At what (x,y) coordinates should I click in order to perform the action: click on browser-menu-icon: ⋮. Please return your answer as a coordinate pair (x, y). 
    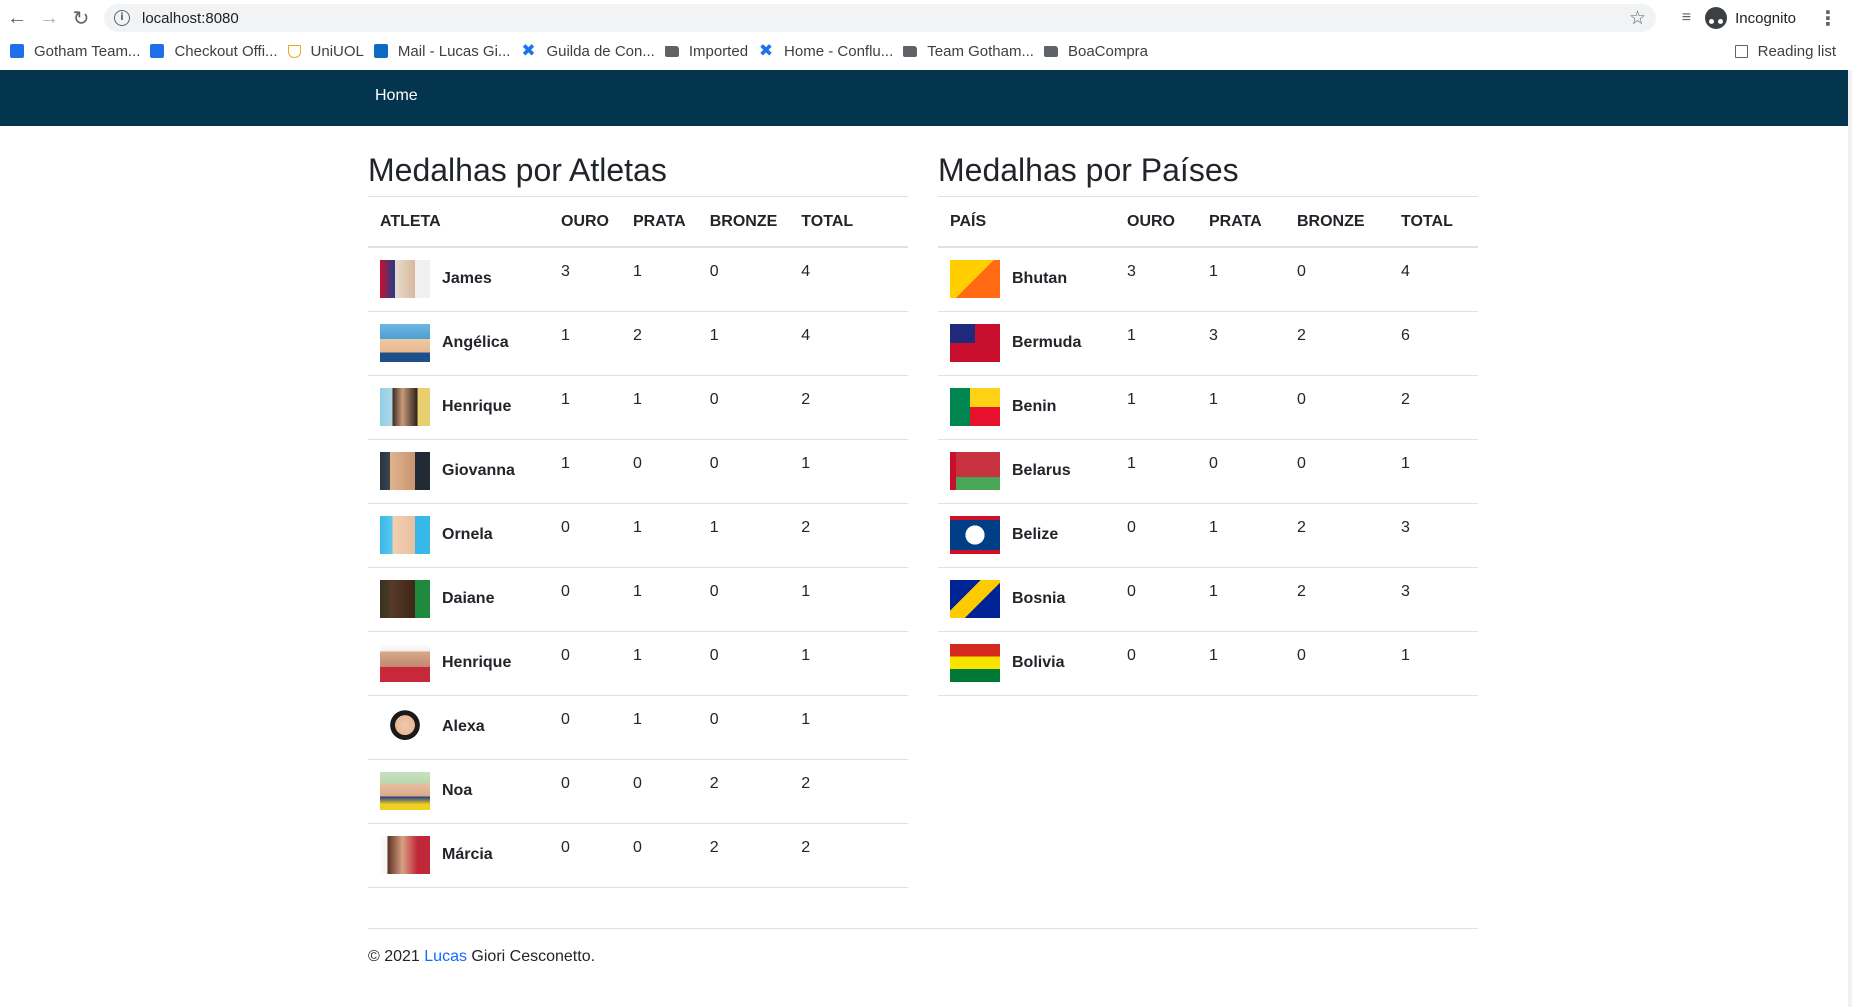
    Looking at the image, I should click on (1828, 18).